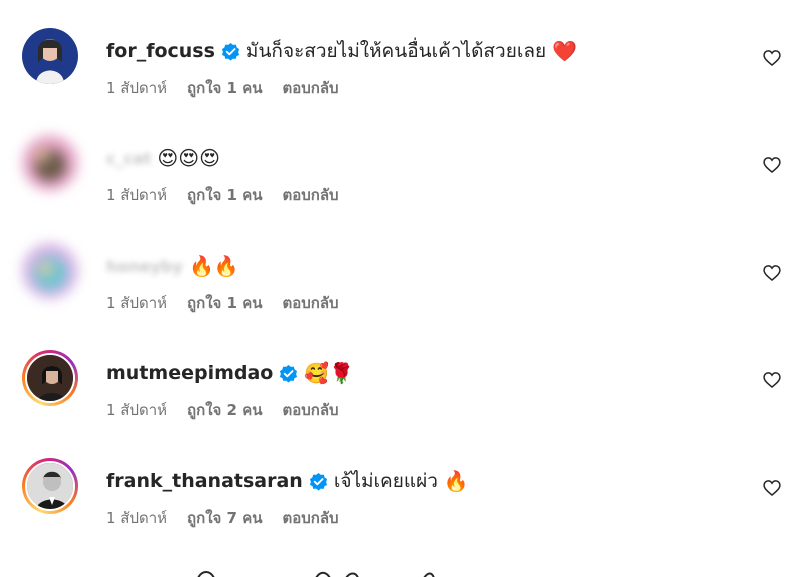 The height and width of the screenshot is (577, 800). I want to click on cut-off-text-marks, so click(316, 574).